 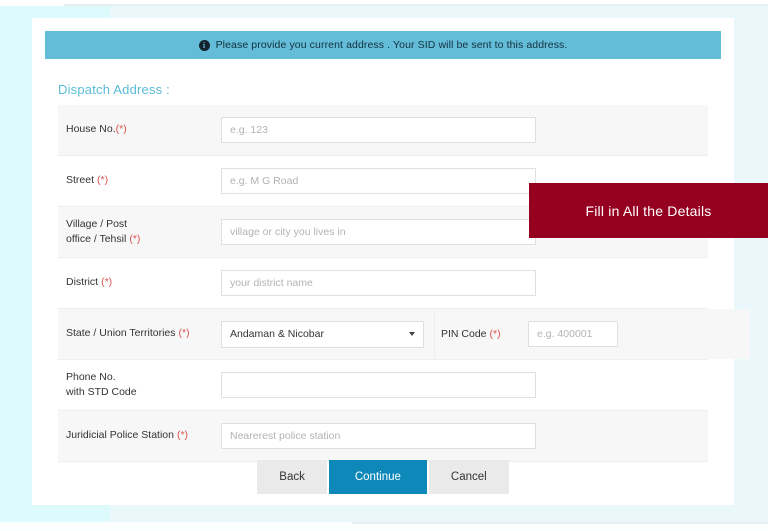 What do you see at coordinates (377, 477) in the screenshot?
I see `continue-button: Continue` at bounding box center [377, 477].